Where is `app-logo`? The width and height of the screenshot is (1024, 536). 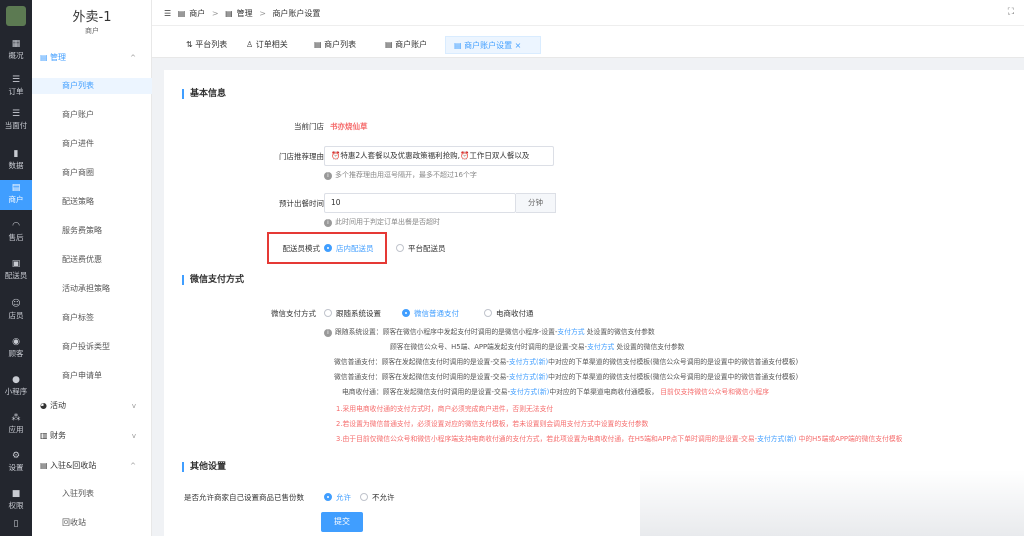 app-logo is located at coordinates (16, 16).